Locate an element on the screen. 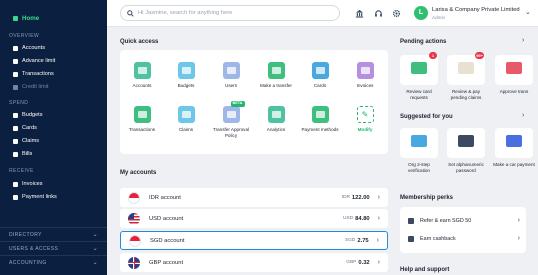  quick-access-cards: Cards is located at coordinates (320, 75).